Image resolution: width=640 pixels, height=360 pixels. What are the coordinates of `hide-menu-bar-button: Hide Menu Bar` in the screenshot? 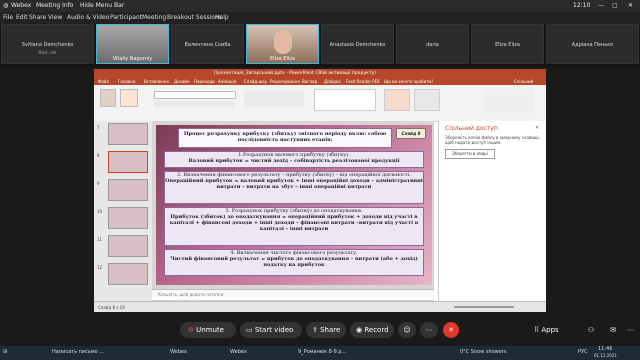 It's located at (102, 5).